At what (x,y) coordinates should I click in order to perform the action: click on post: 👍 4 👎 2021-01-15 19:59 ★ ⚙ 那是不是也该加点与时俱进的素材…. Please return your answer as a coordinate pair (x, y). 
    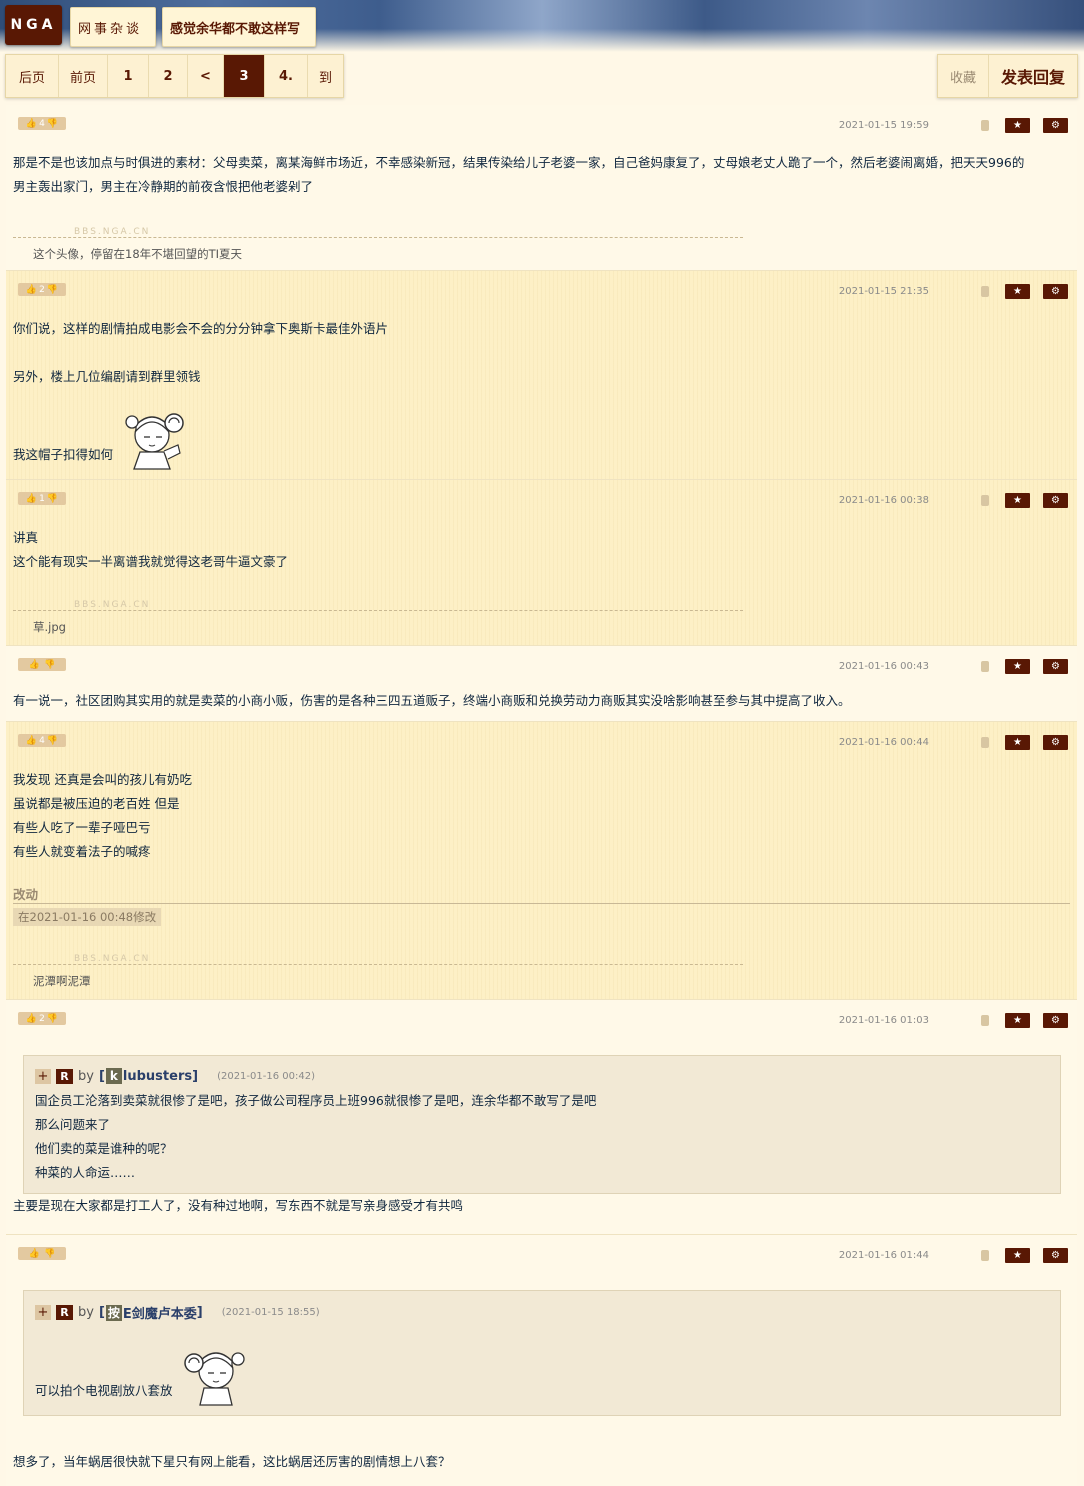
    Looking at the image, I should click on (541, 188).